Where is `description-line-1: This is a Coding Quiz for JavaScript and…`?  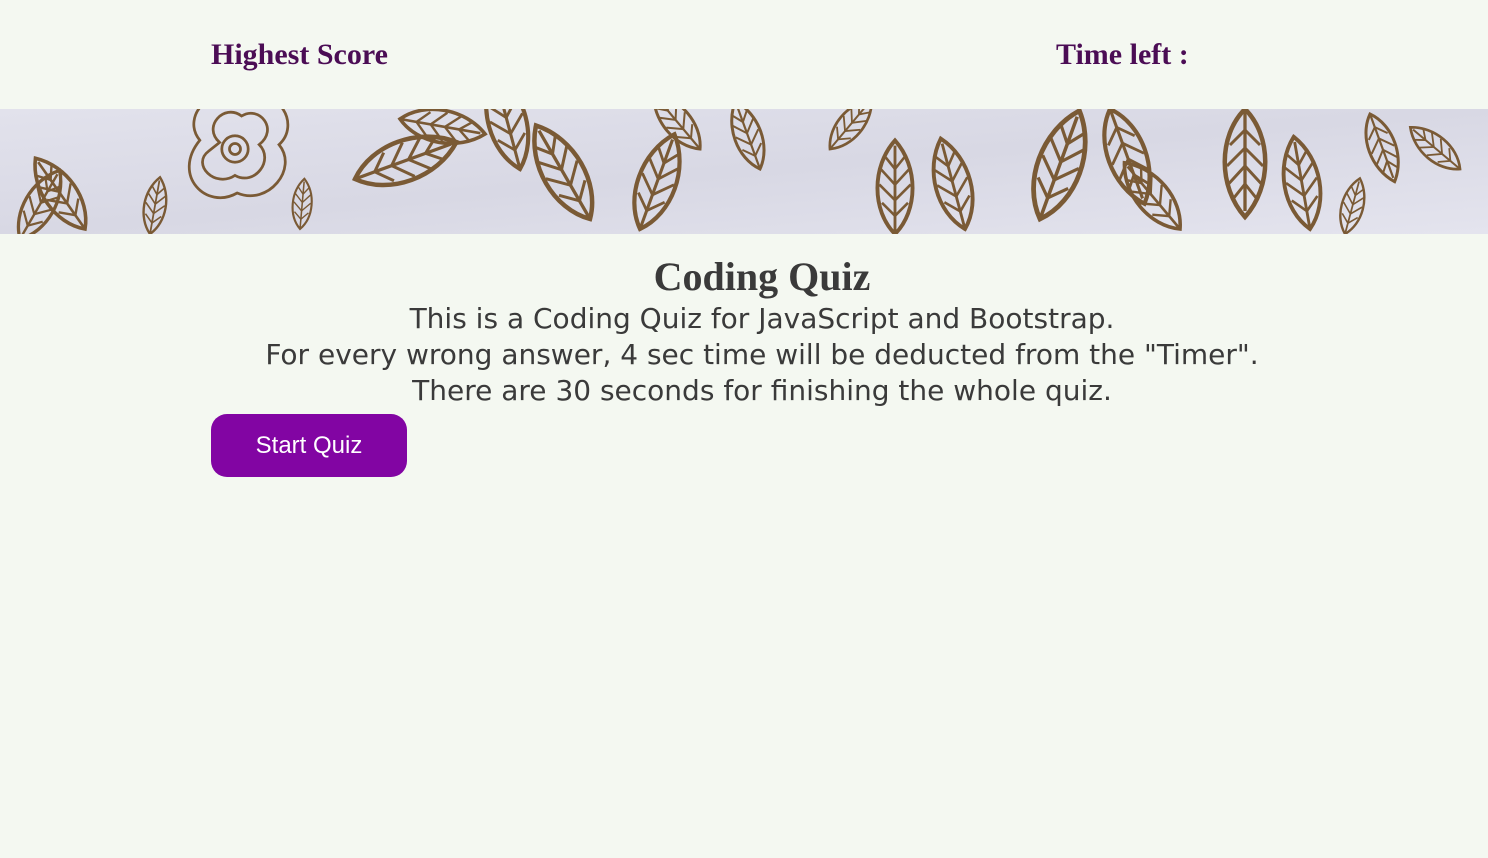
description-line-1: This is a Coding Quiz for JavaScript and… is located at coordinates (762, 318).